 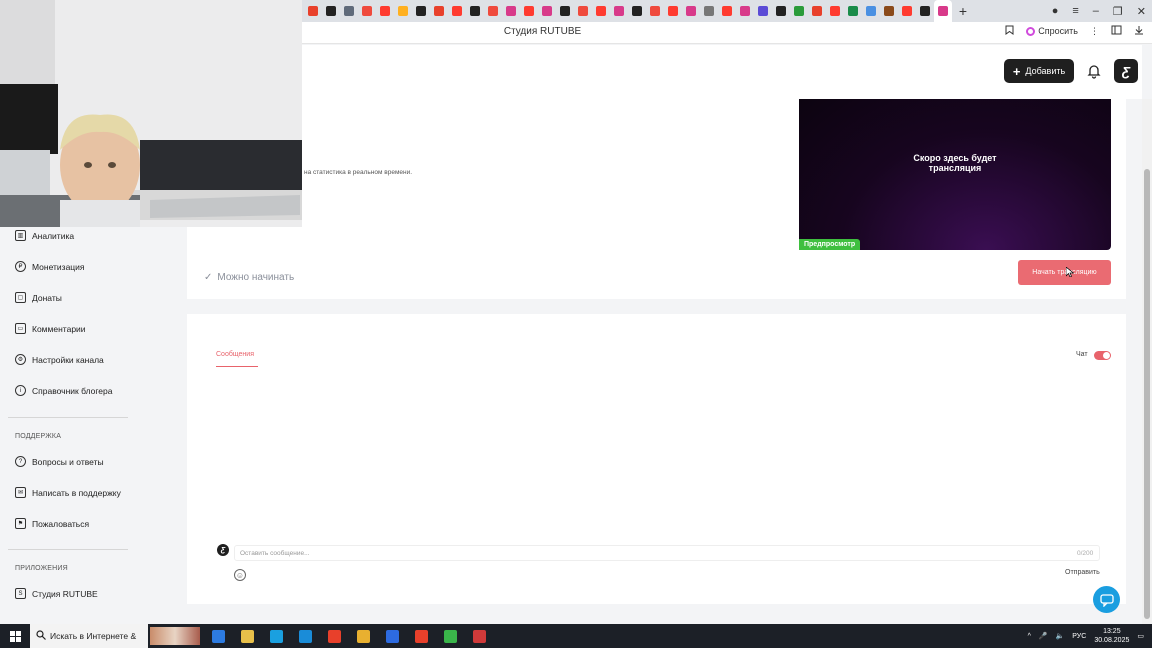 What do you see at coordinates (1082, 354) in the screenshot?
I see `chat-toggle-label: Чат` at bounding box center [1082, 354].